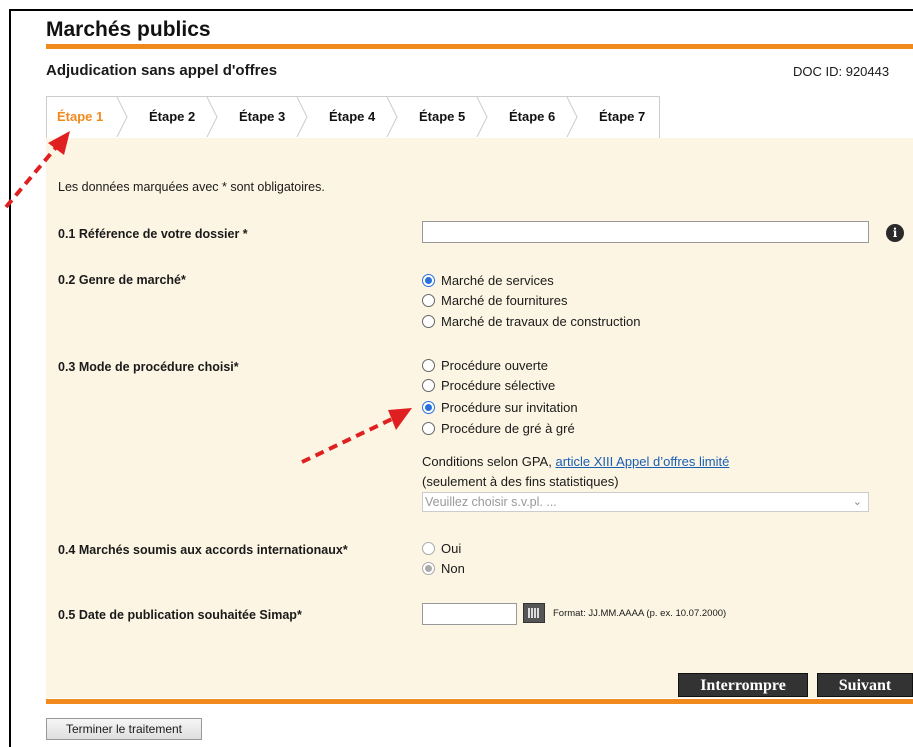 Image resolution: width=913 pixels, height=747 pixels. I want to click on mode-option-invitation: Procédure sur invitation, so click(500, 407).